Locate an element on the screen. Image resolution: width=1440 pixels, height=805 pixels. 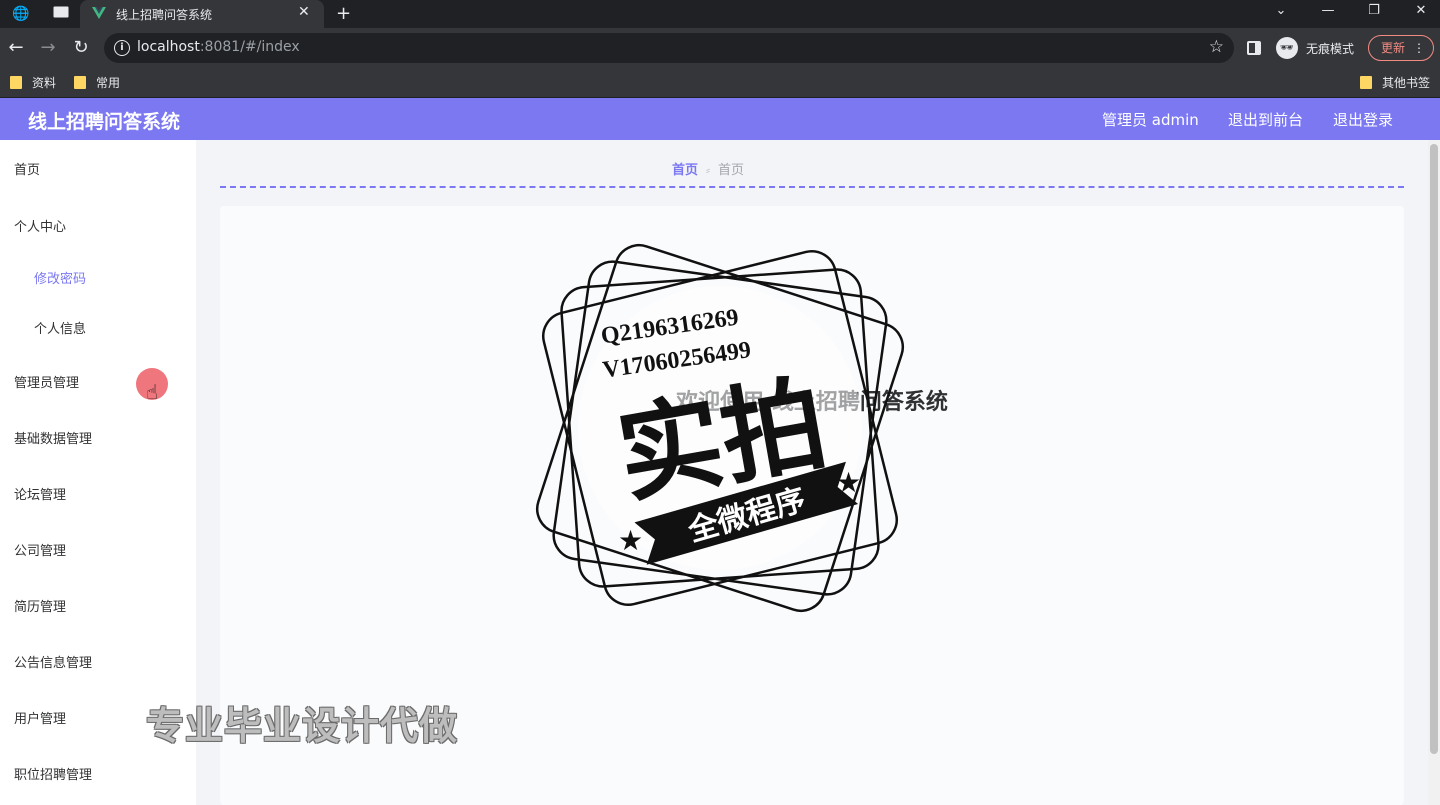
sidebar-item-notice: 公告信息管理 is located at coordinates (53, 661).